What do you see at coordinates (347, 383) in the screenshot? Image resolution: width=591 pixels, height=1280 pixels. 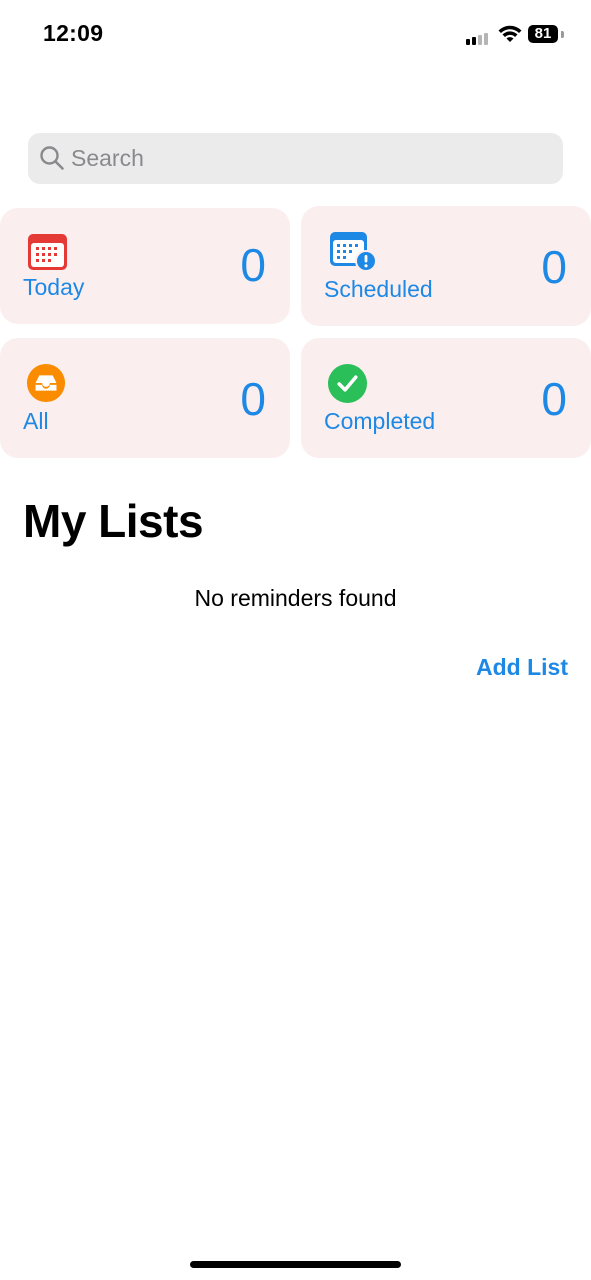 I see `checkmark-circle-icon` at bounding box center [347, 383].